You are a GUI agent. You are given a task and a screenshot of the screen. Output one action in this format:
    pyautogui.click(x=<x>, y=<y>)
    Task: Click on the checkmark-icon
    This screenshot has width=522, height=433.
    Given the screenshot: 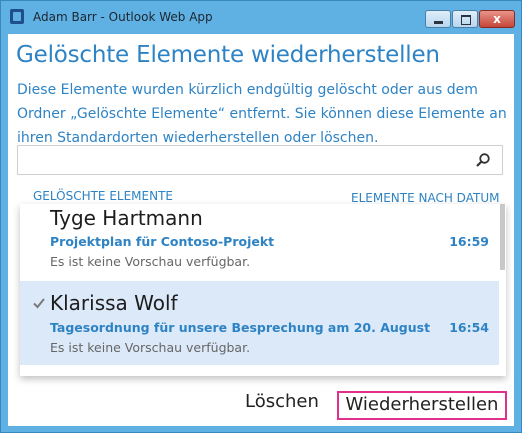 What is the action you would take?
    pyautogui.click(x=39, y=303)
    